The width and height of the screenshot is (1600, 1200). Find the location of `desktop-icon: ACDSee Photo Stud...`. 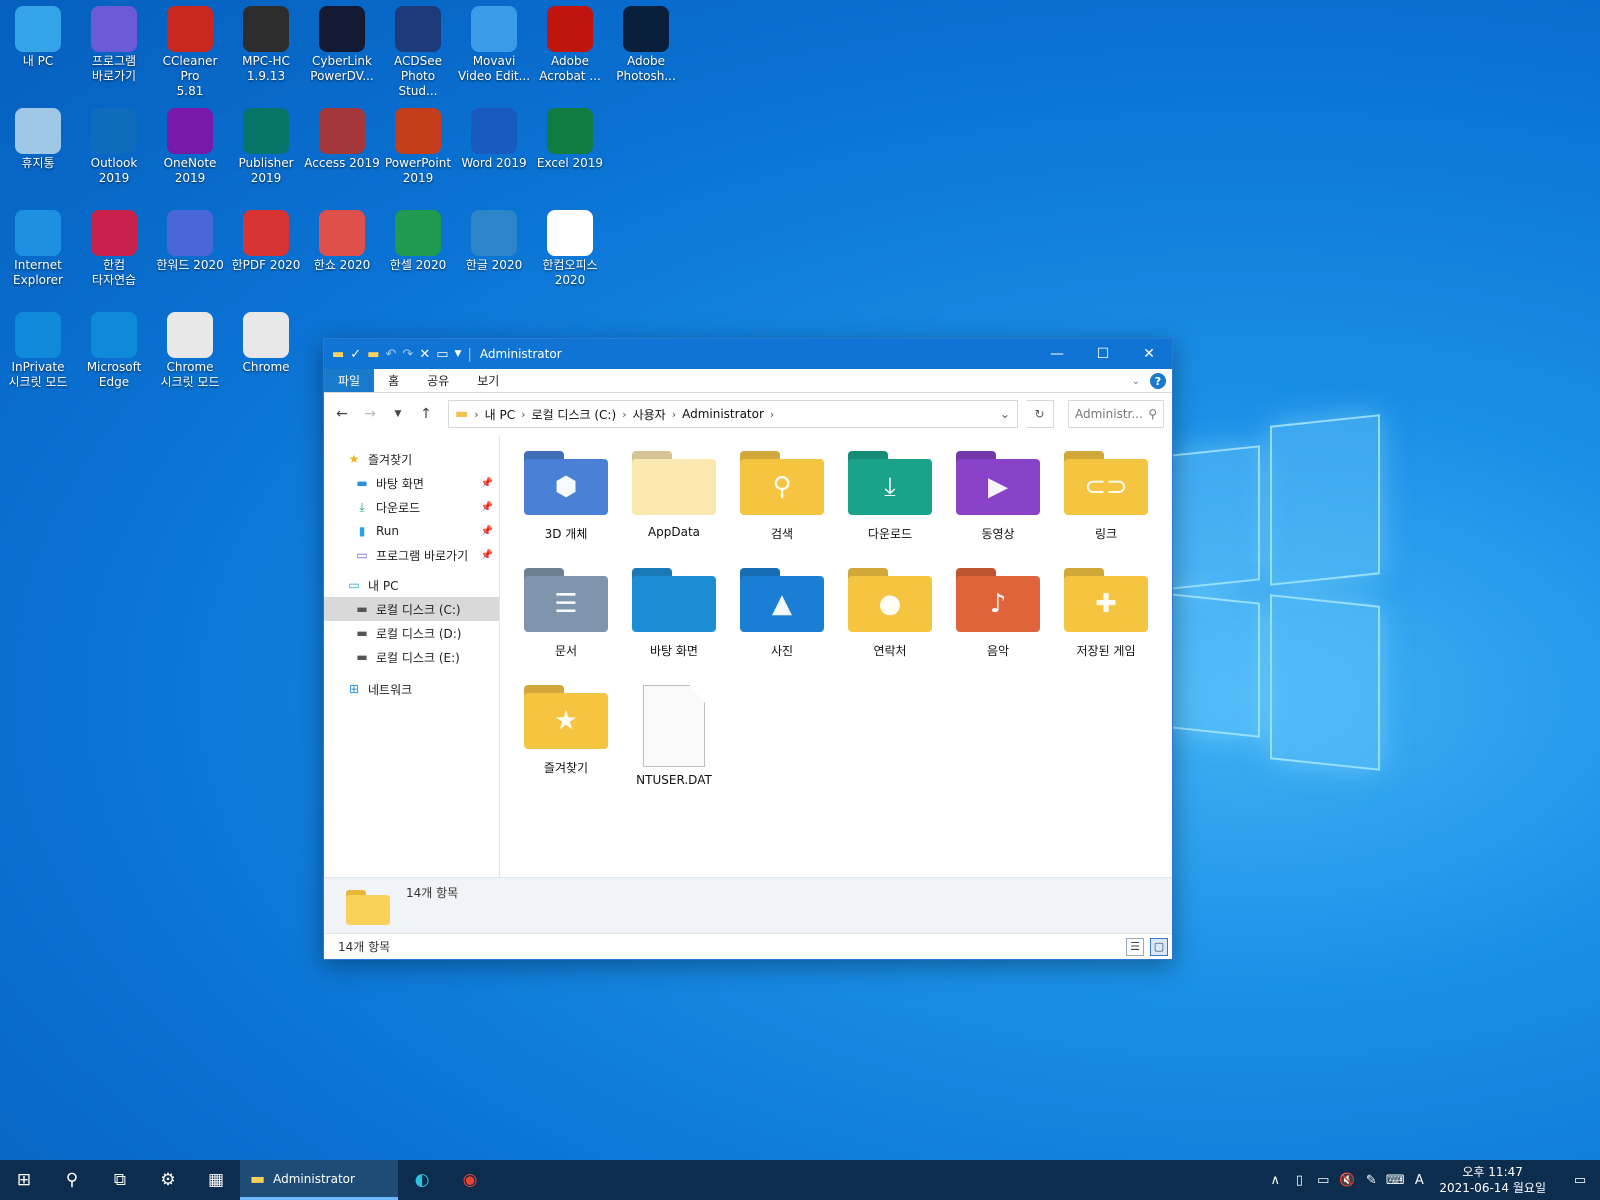

desktop-icon: ACDSee Photo Stud... is located at coordinates (418, 52).